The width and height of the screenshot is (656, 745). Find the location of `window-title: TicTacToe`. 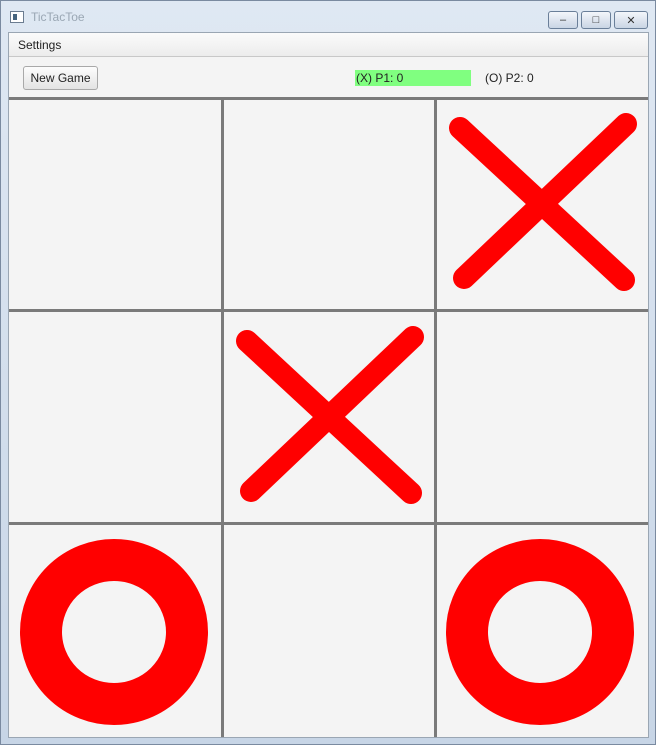

window-title: TicTacToe is located at coordinates (58, 17).